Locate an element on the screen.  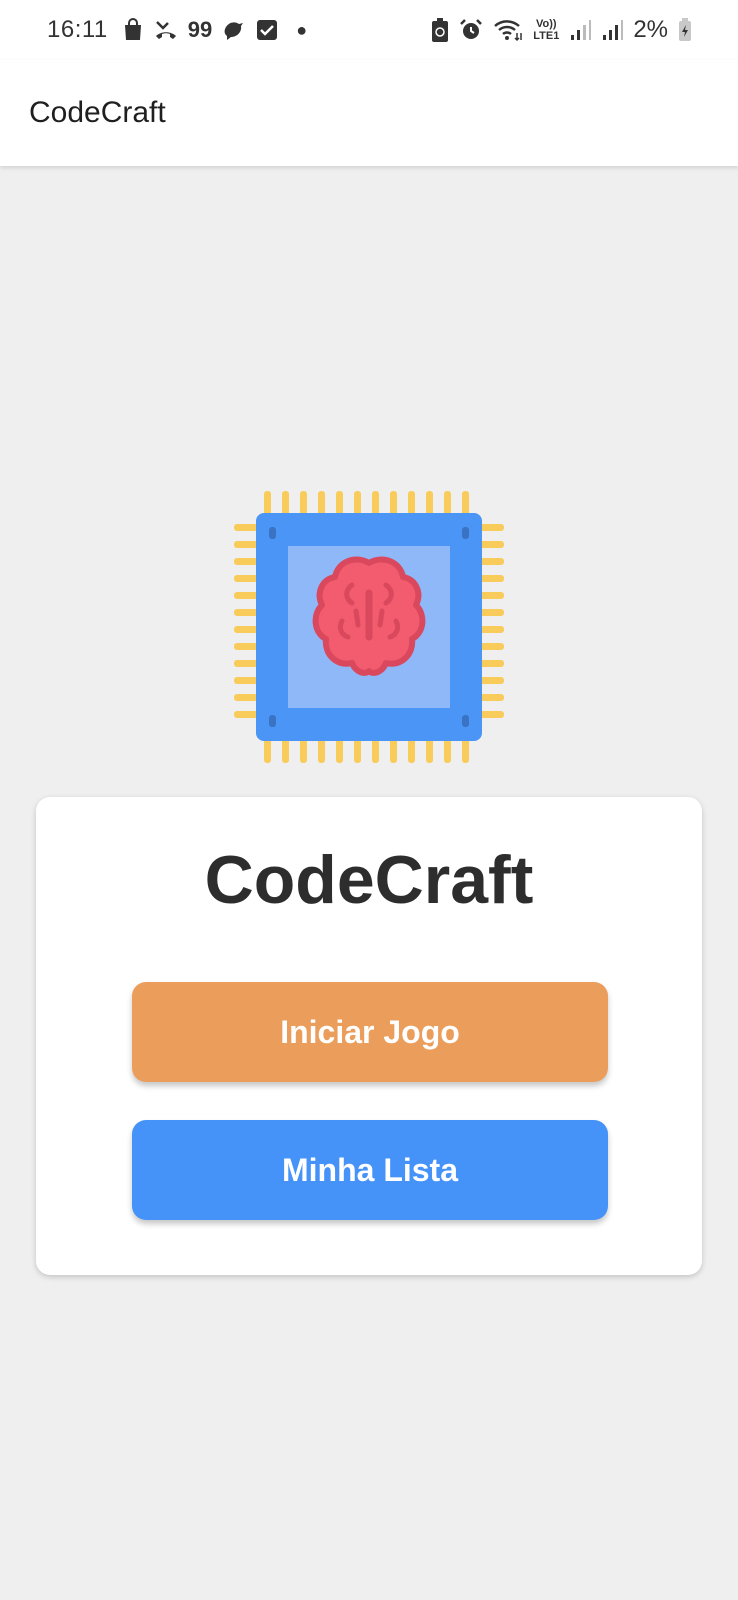
status-time: 16:11 is located at coordinates (77, 29).